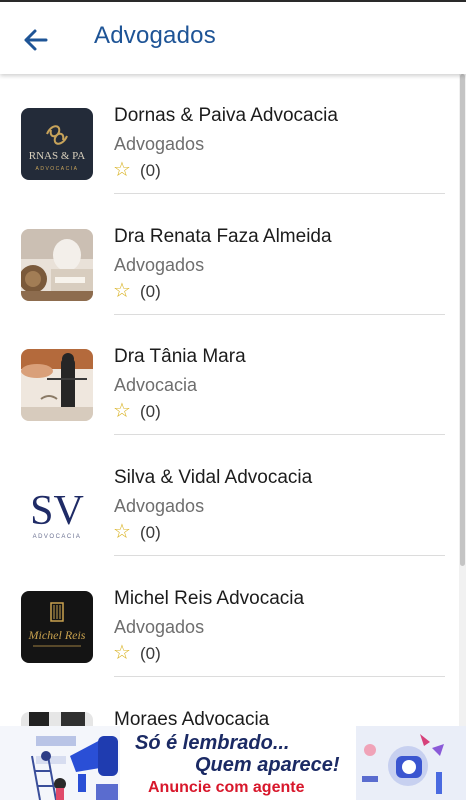 The height and width of the screenshot is (800, 466). Describe the element at coordinates (57, 635) in the screenshot. I see `svg-text: Michel Reis` at that location.